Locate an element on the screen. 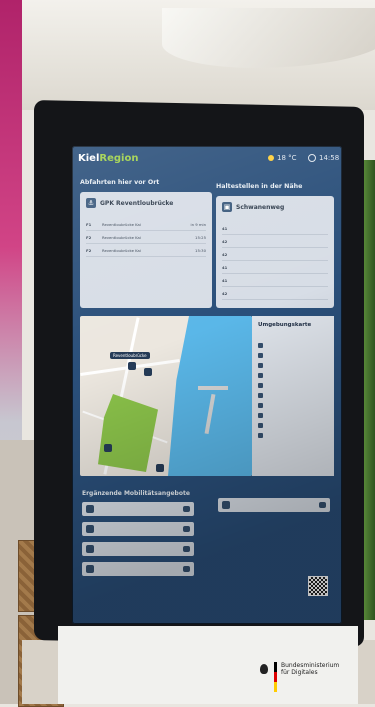 The image size is (375, 707). sponsor-line-1: Bundesministerium is located at coordinates (310, 665).